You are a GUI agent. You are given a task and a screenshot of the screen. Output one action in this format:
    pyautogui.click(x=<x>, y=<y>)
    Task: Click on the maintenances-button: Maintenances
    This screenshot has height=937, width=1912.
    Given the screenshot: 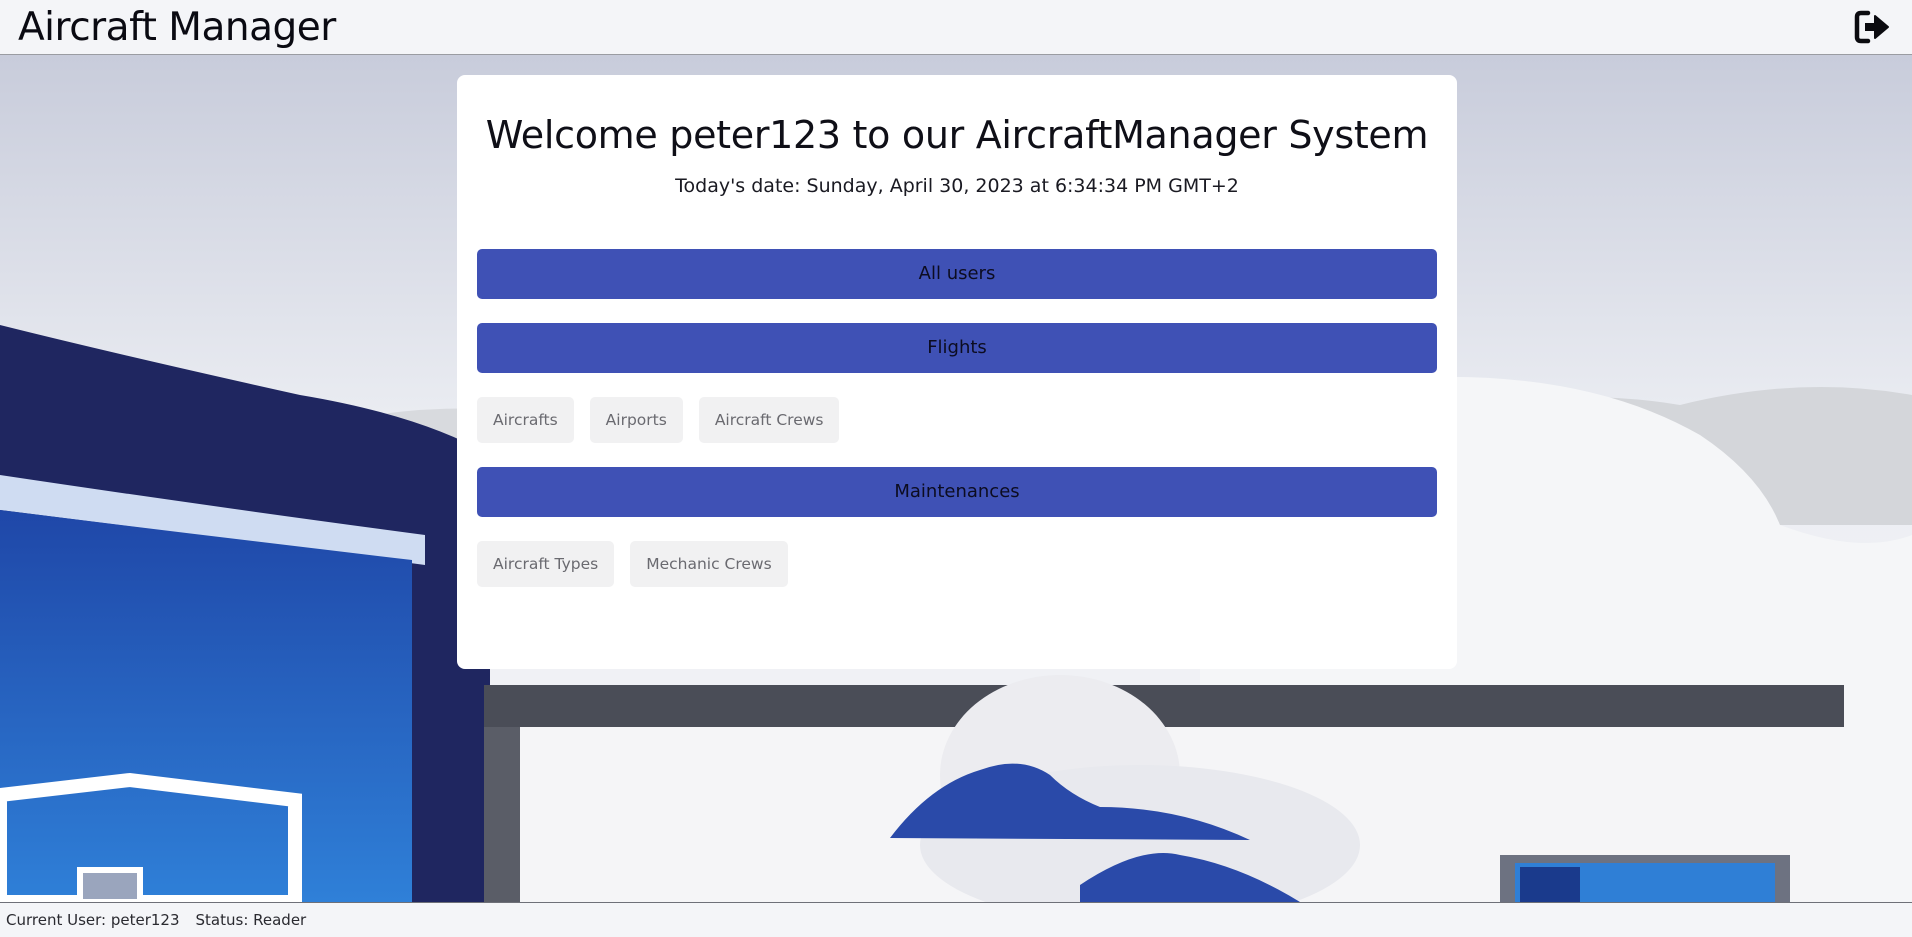 What is the action you would take?
    pyautogui.click(x=957, y=491)
    